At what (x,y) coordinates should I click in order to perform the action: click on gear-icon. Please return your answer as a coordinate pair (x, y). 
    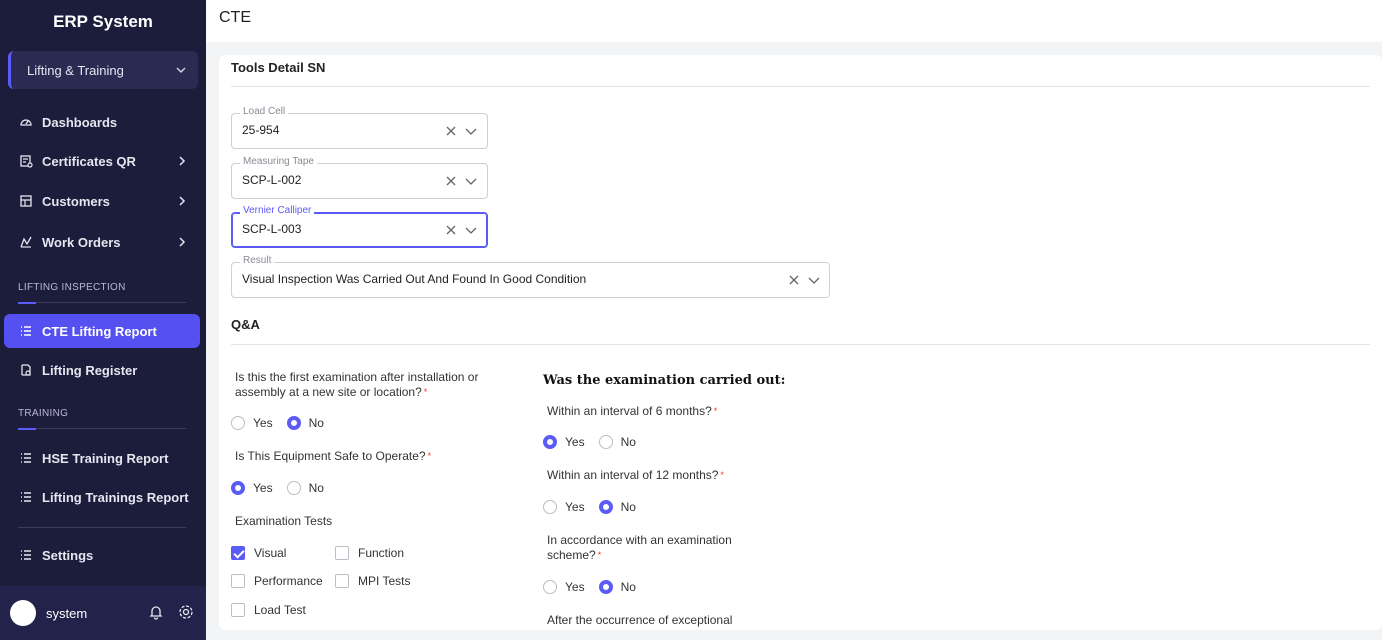
    Looking at the image, I should click on (186, 612).